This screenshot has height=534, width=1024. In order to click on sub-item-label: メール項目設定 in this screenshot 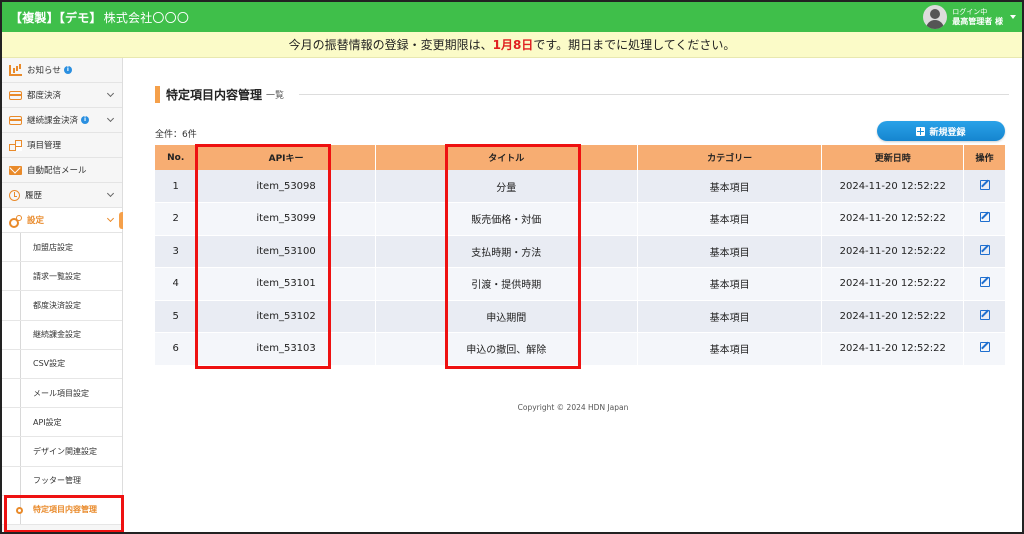, I will do `click(61, 393)`.